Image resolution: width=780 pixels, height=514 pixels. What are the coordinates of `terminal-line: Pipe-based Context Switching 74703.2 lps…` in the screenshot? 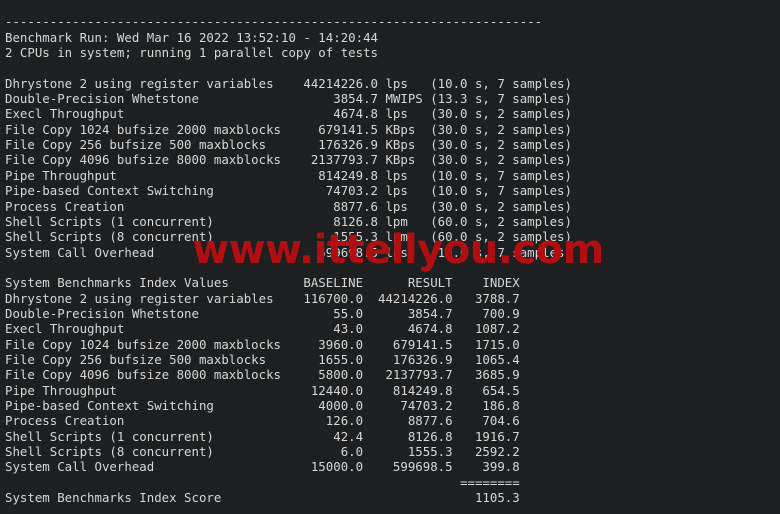 It's located at (288, 191).